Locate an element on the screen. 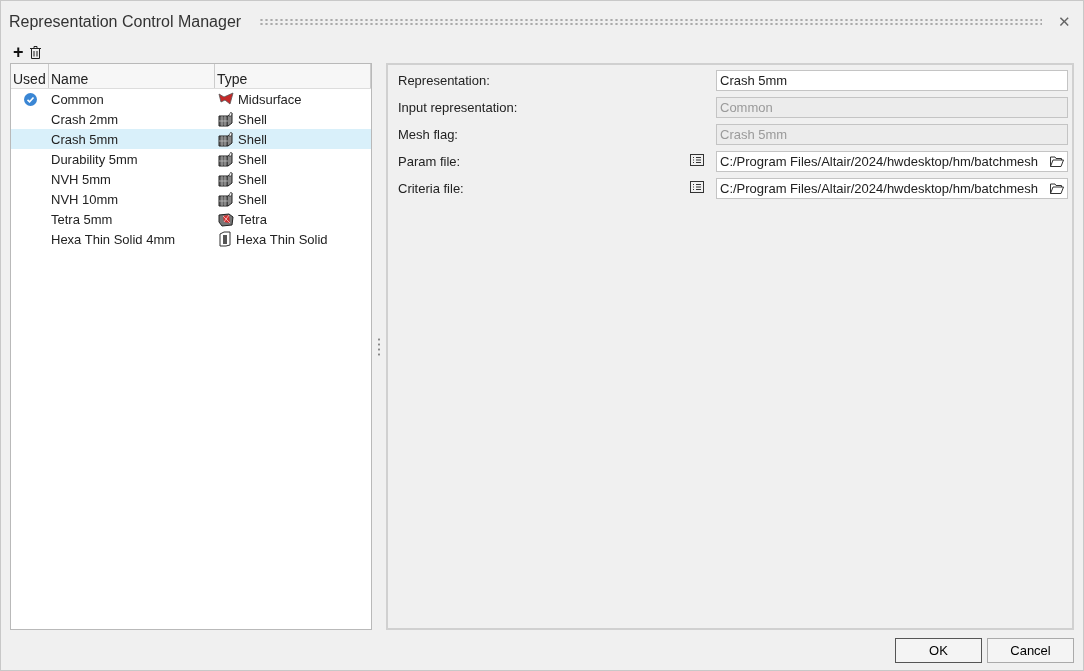 This screenshot has width=1084, height=671. tetra-mesh-icon is located at coordinates (226, 219).